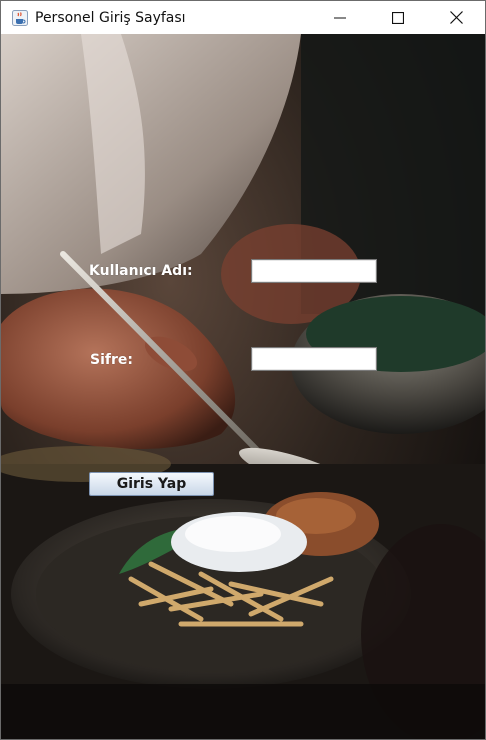  Describe the element at coordinates (151, 484) in the screenshot. I see `login-button: Giris Yap` at that location.